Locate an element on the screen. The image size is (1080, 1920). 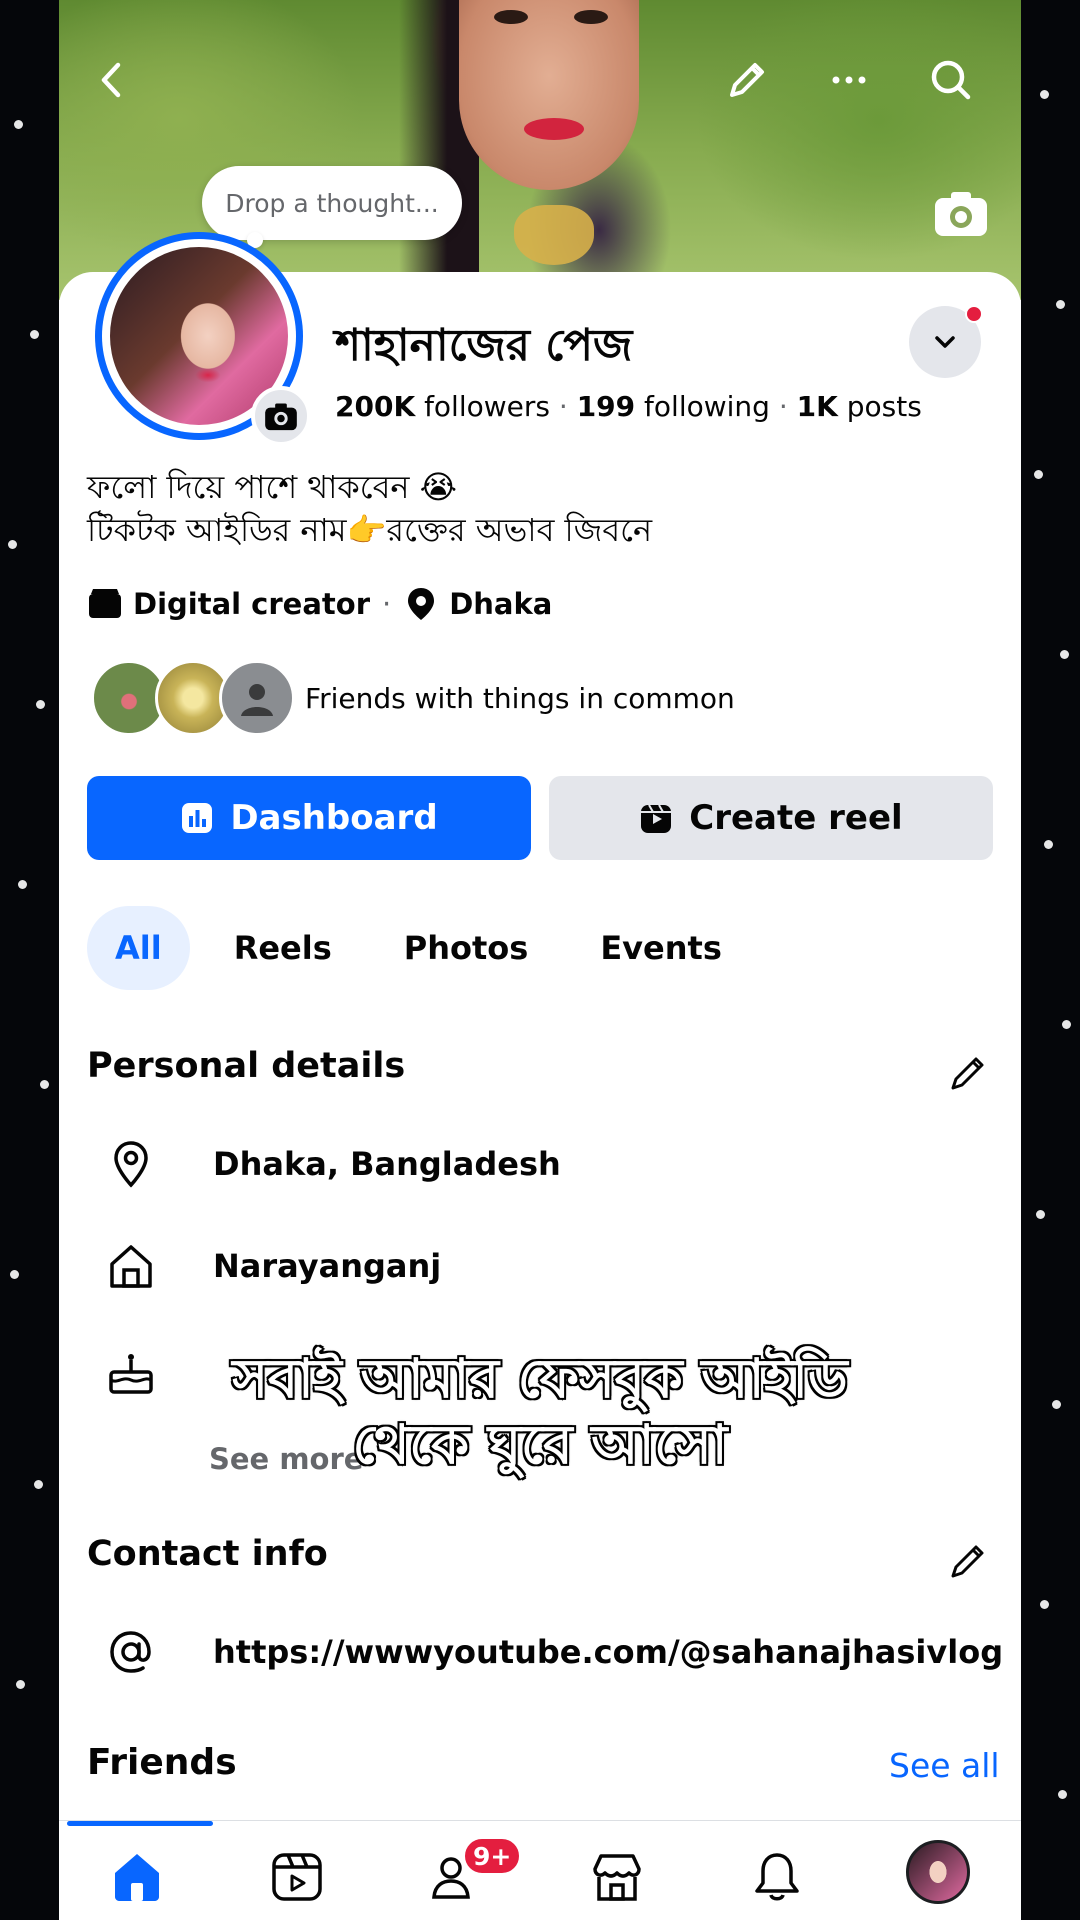
notification-dot is located at coordinates (974, 314).